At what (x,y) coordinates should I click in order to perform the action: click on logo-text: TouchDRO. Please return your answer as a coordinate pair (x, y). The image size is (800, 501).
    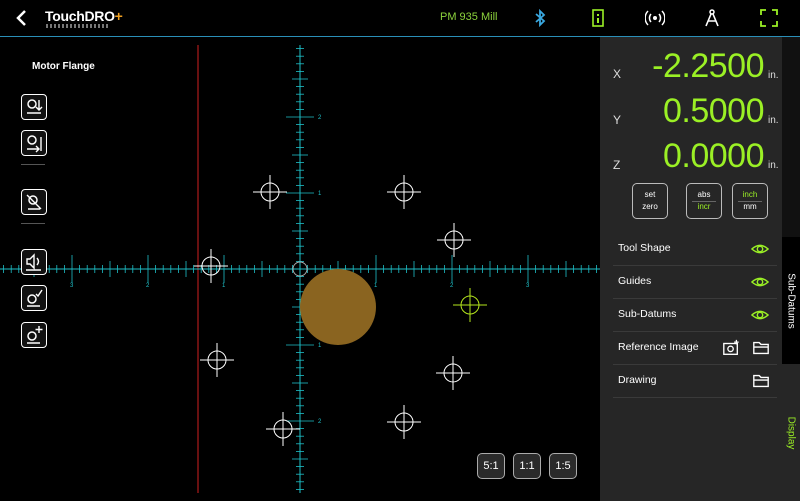
    Looking at the image, I should click on (80, 16).